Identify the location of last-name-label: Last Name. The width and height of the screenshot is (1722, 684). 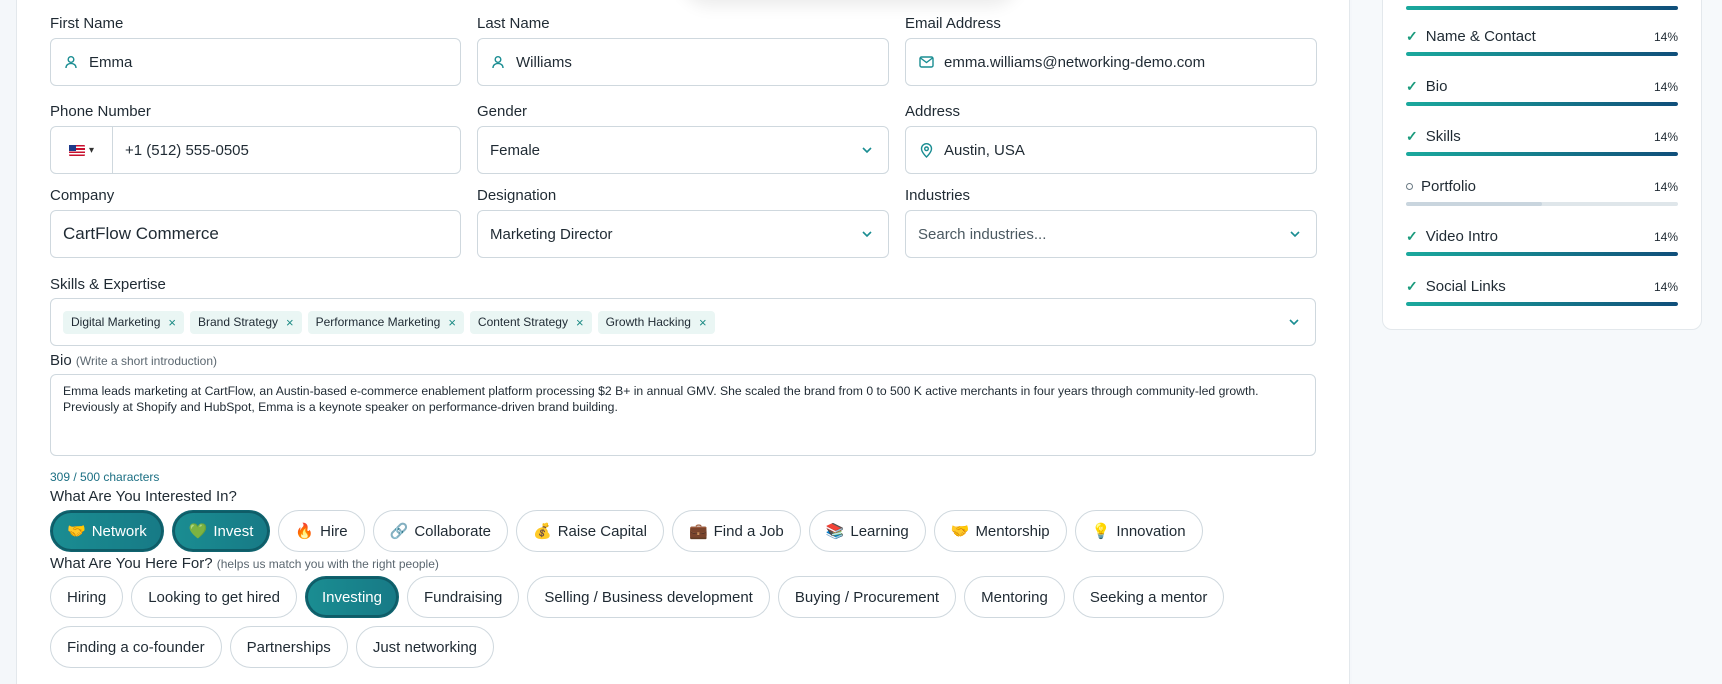
(513, 23).